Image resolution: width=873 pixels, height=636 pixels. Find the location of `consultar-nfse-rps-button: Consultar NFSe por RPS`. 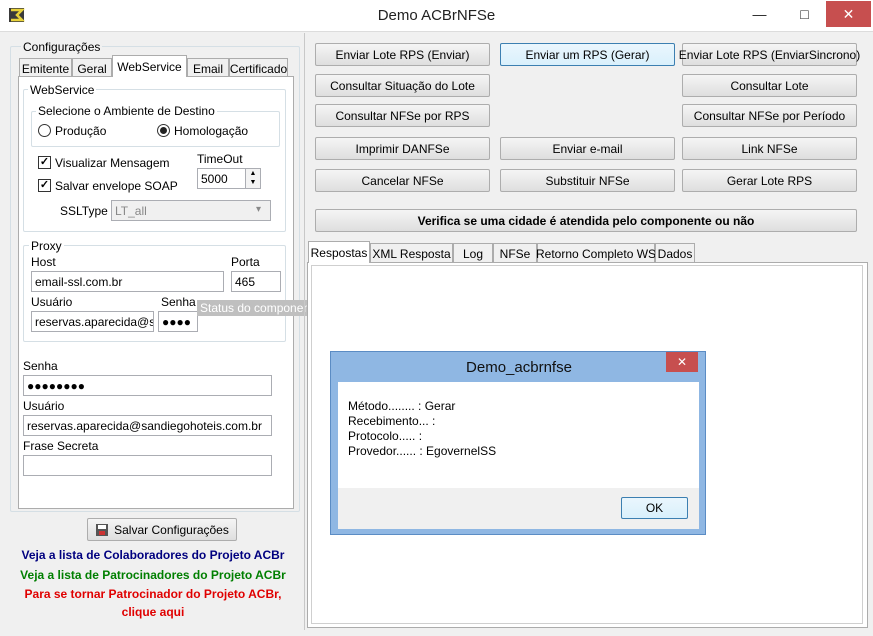

consultar-nfse-rps-button: Consultar NFSe por RPS is located at coordinates (402, 115).